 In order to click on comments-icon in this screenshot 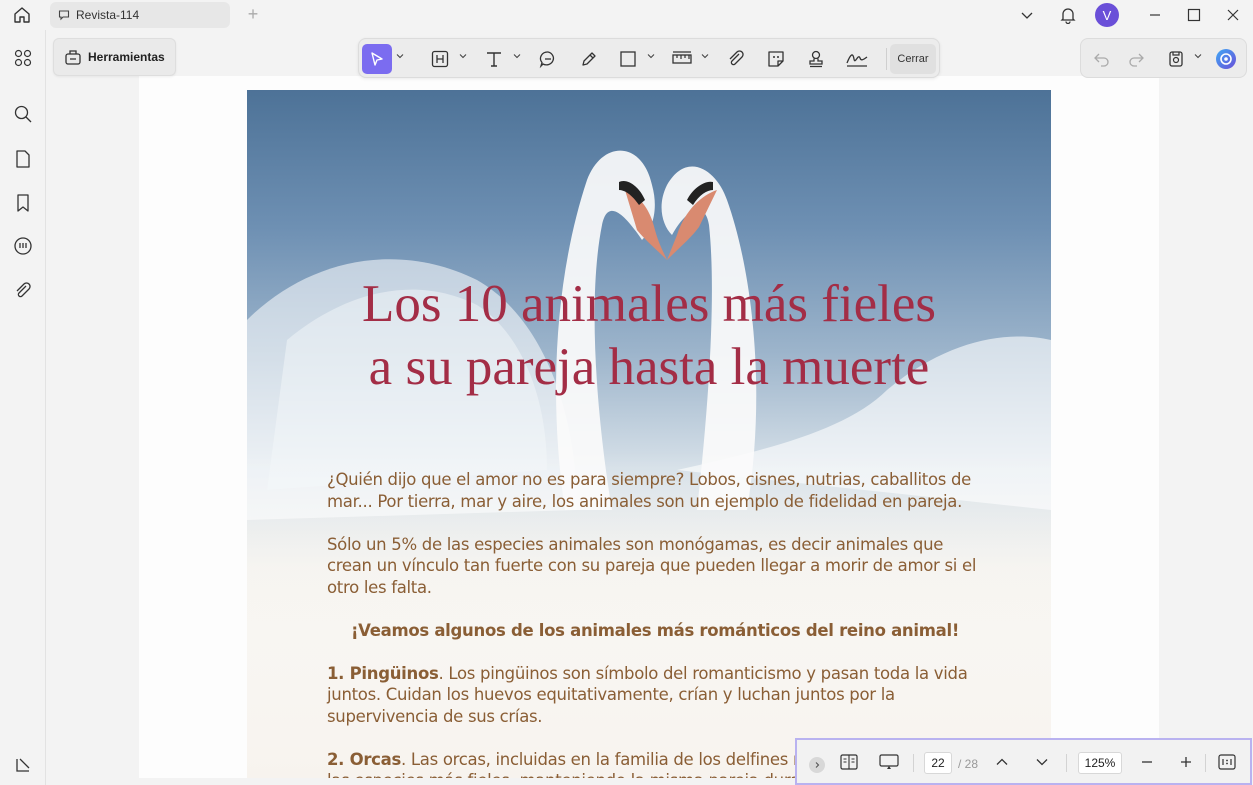, I will do `click(23, 246)`.